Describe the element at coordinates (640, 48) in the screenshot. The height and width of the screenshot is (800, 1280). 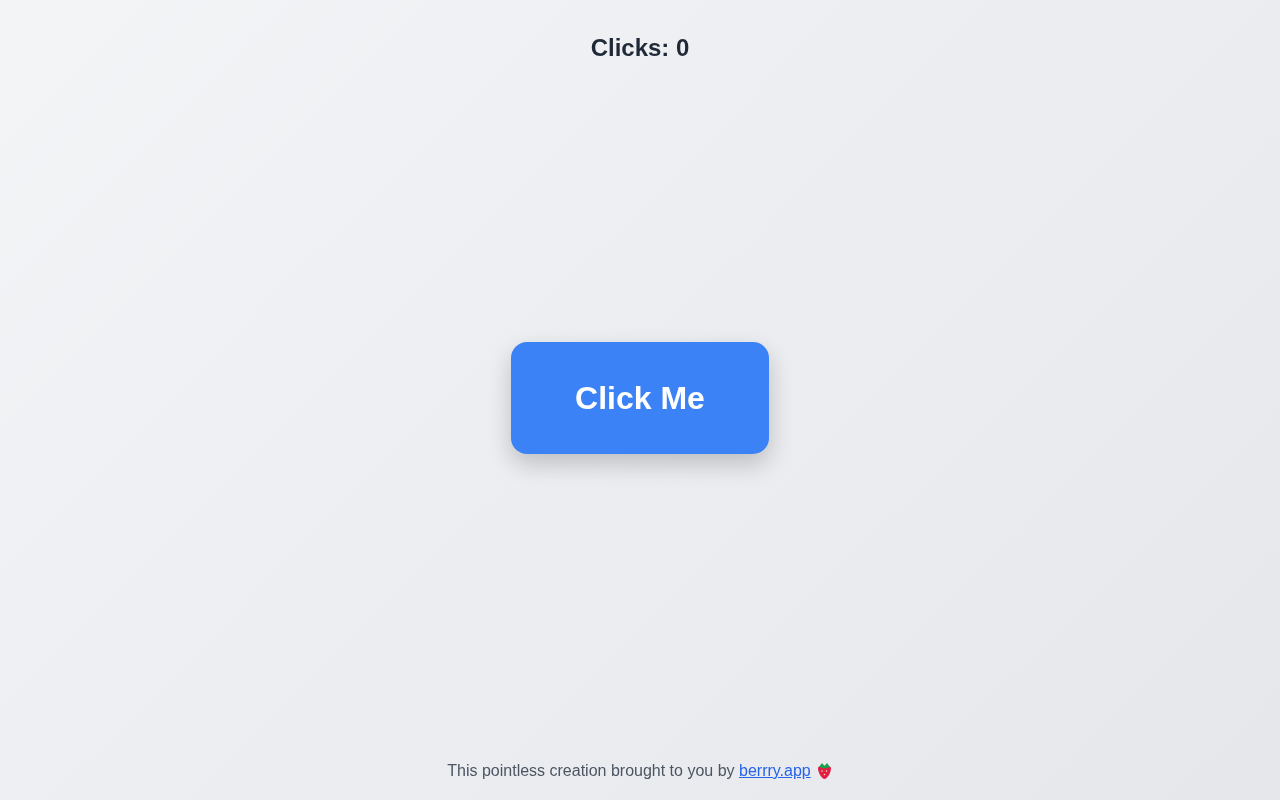
I see `click-counter: Clicks: 0` at that location.